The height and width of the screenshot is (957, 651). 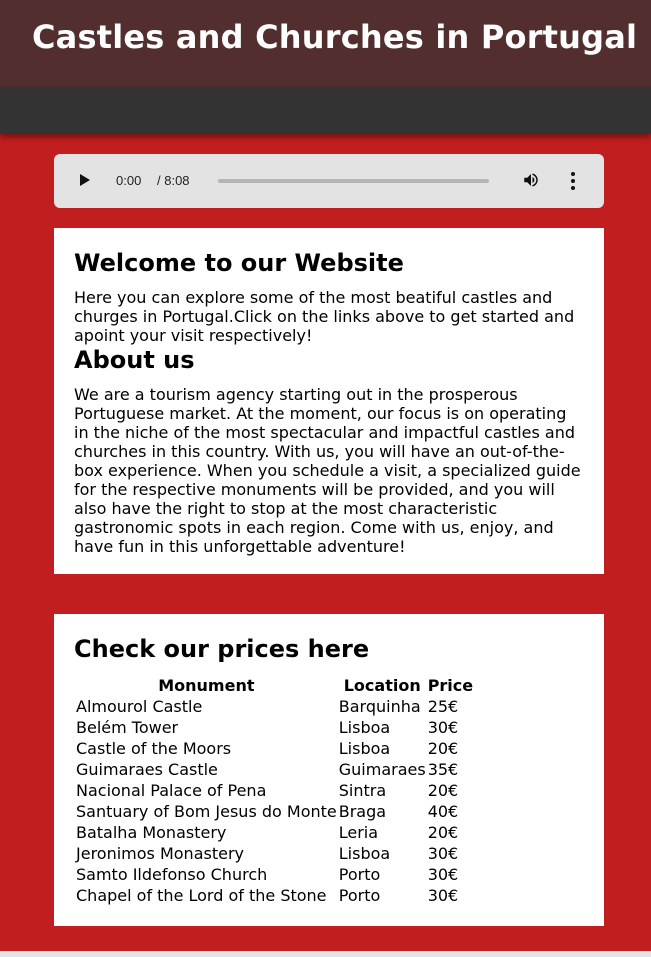 What do you see at coordinates (274, 685) in the screenshot?
I see `table-header-row: Monument Location Price` at bounding box center [274, 685].